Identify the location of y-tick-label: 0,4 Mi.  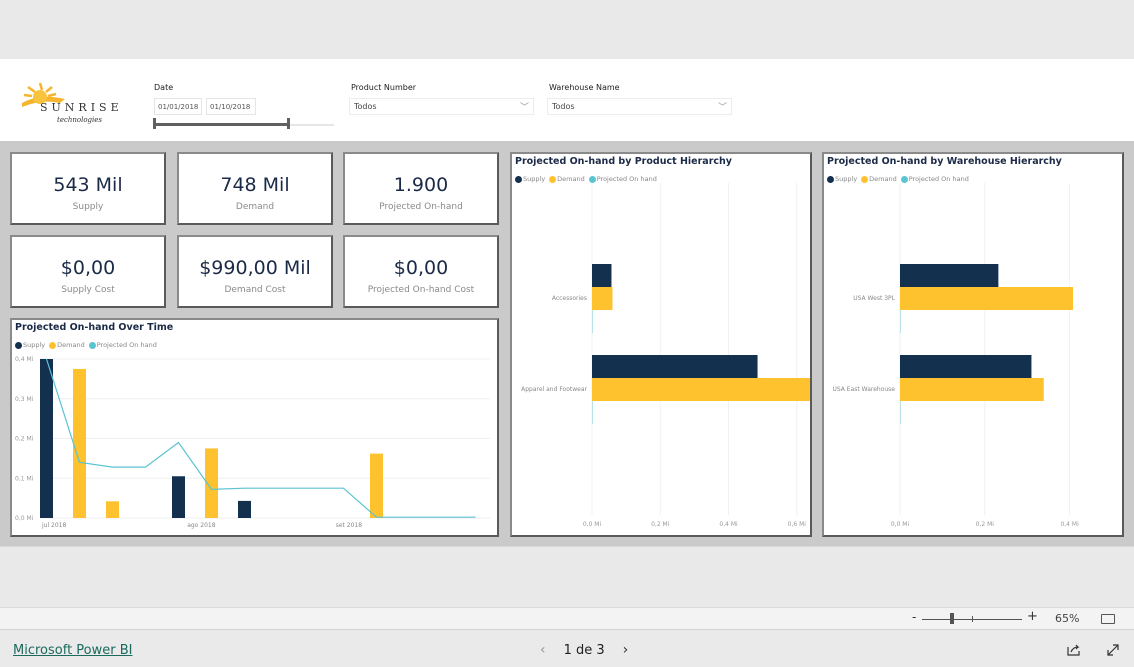
(24, 359).